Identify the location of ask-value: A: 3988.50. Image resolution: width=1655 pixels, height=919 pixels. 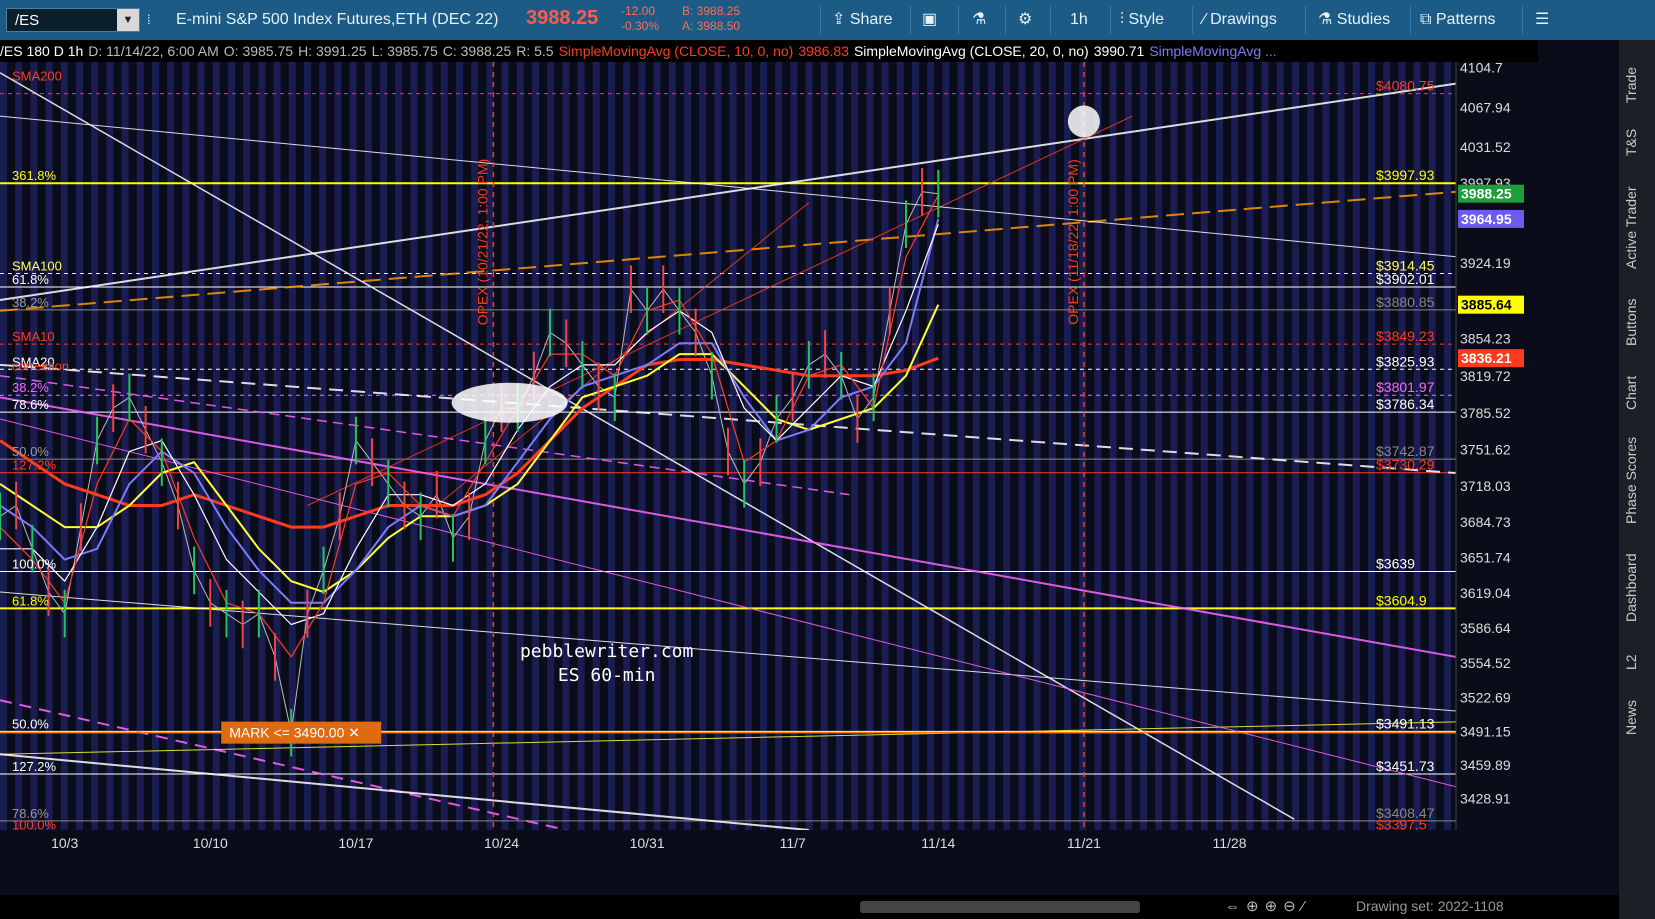
(711, 26).